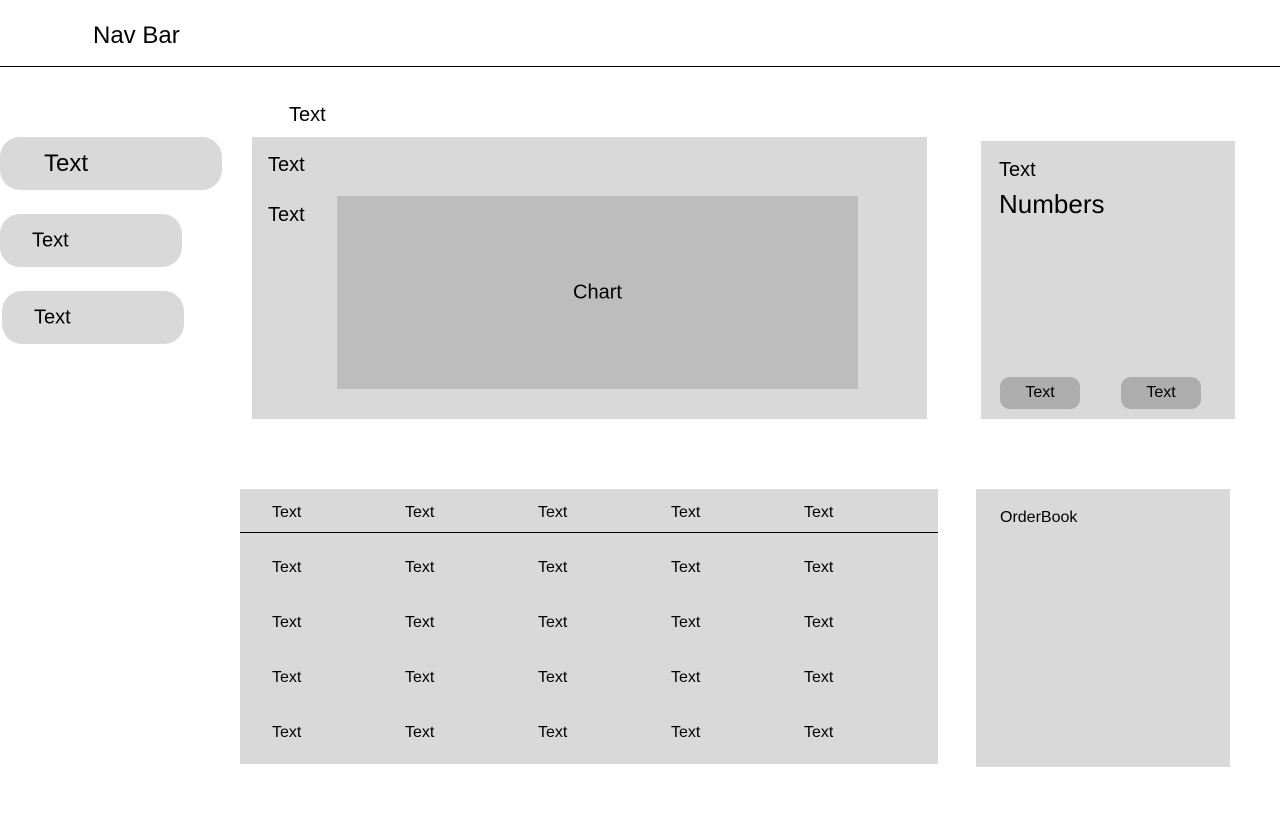 Image resolution: width=1280 pixels, height=832 pixels. Describe the element at coordinates (1108, 280) in the screenshot. I see `stats-panel: Text Numbers Text Text` at that location.